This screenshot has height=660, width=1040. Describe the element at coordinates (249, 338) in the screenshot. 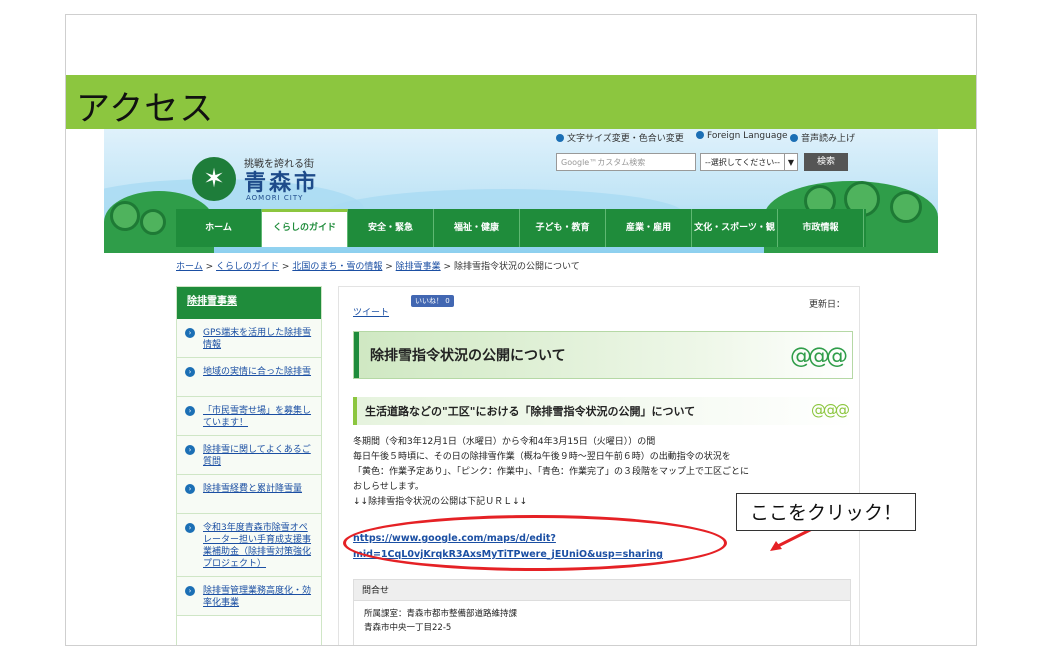

I see `sidebar-item: › GPS端末を活用した除排雪情報` at that location.